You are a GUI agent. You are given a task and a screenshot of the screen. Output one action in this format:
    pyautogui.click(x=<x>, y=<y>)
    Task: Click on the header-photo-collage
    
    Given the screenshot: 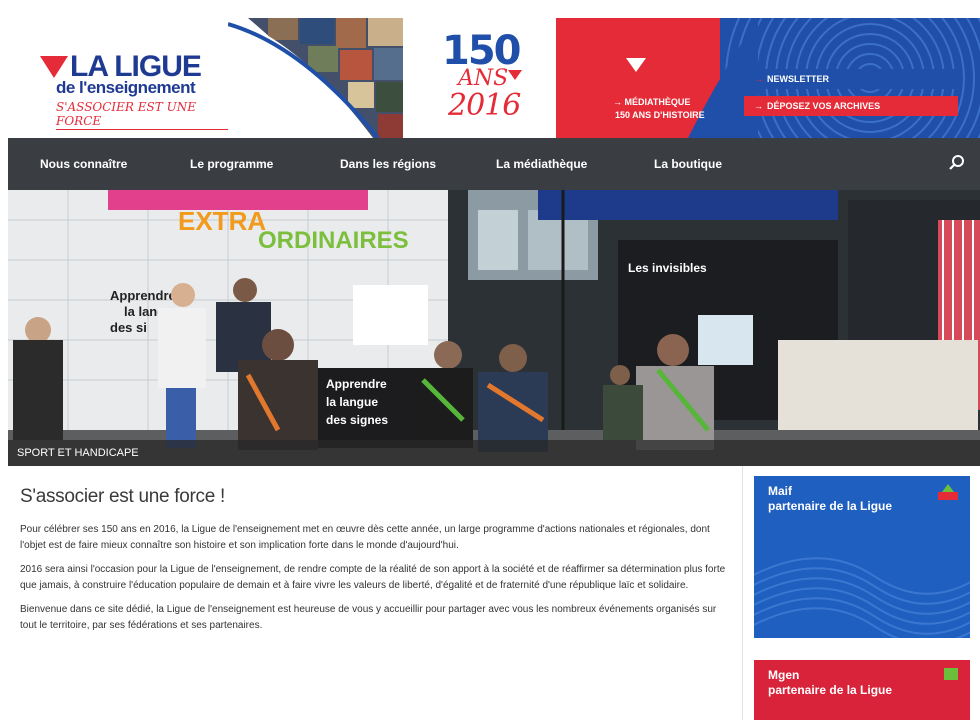 What is the action you would take?
    pyautogui.click(x=315, y=78)
    